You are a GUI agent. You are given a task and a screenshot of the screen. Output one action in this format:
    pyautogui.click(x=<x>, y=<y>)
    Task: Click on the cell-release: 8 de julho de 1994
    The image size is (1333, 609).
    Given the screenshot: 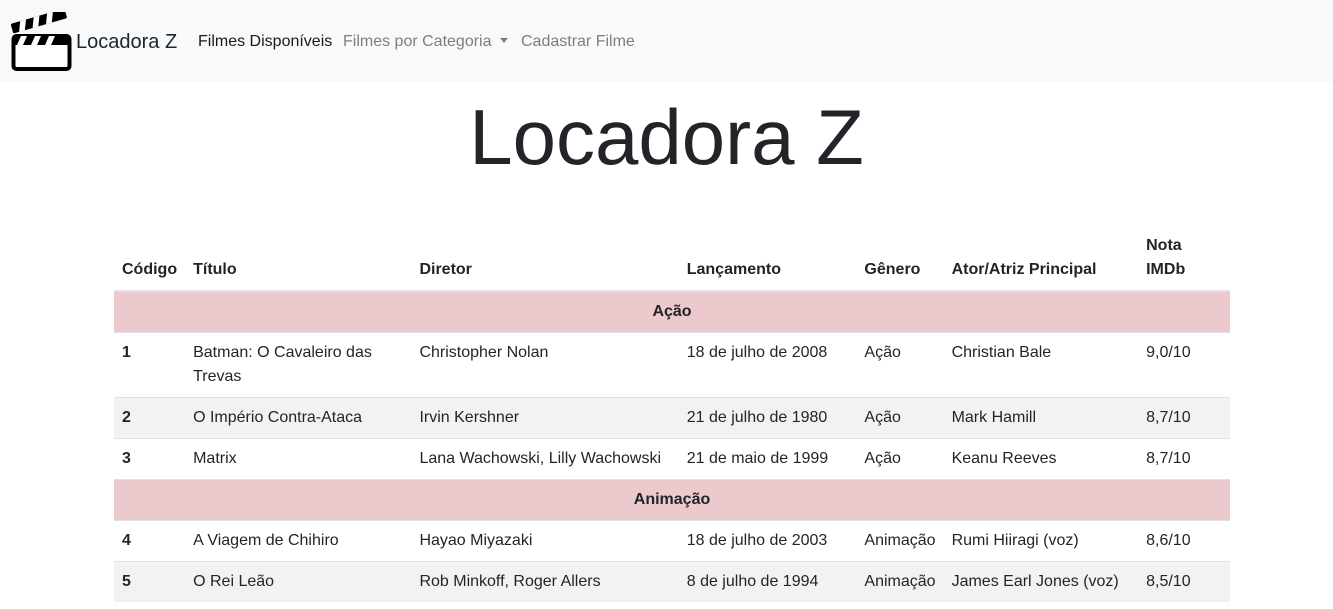 What is the action you would take?
    pyautogui.click(x=767, y=581)
    